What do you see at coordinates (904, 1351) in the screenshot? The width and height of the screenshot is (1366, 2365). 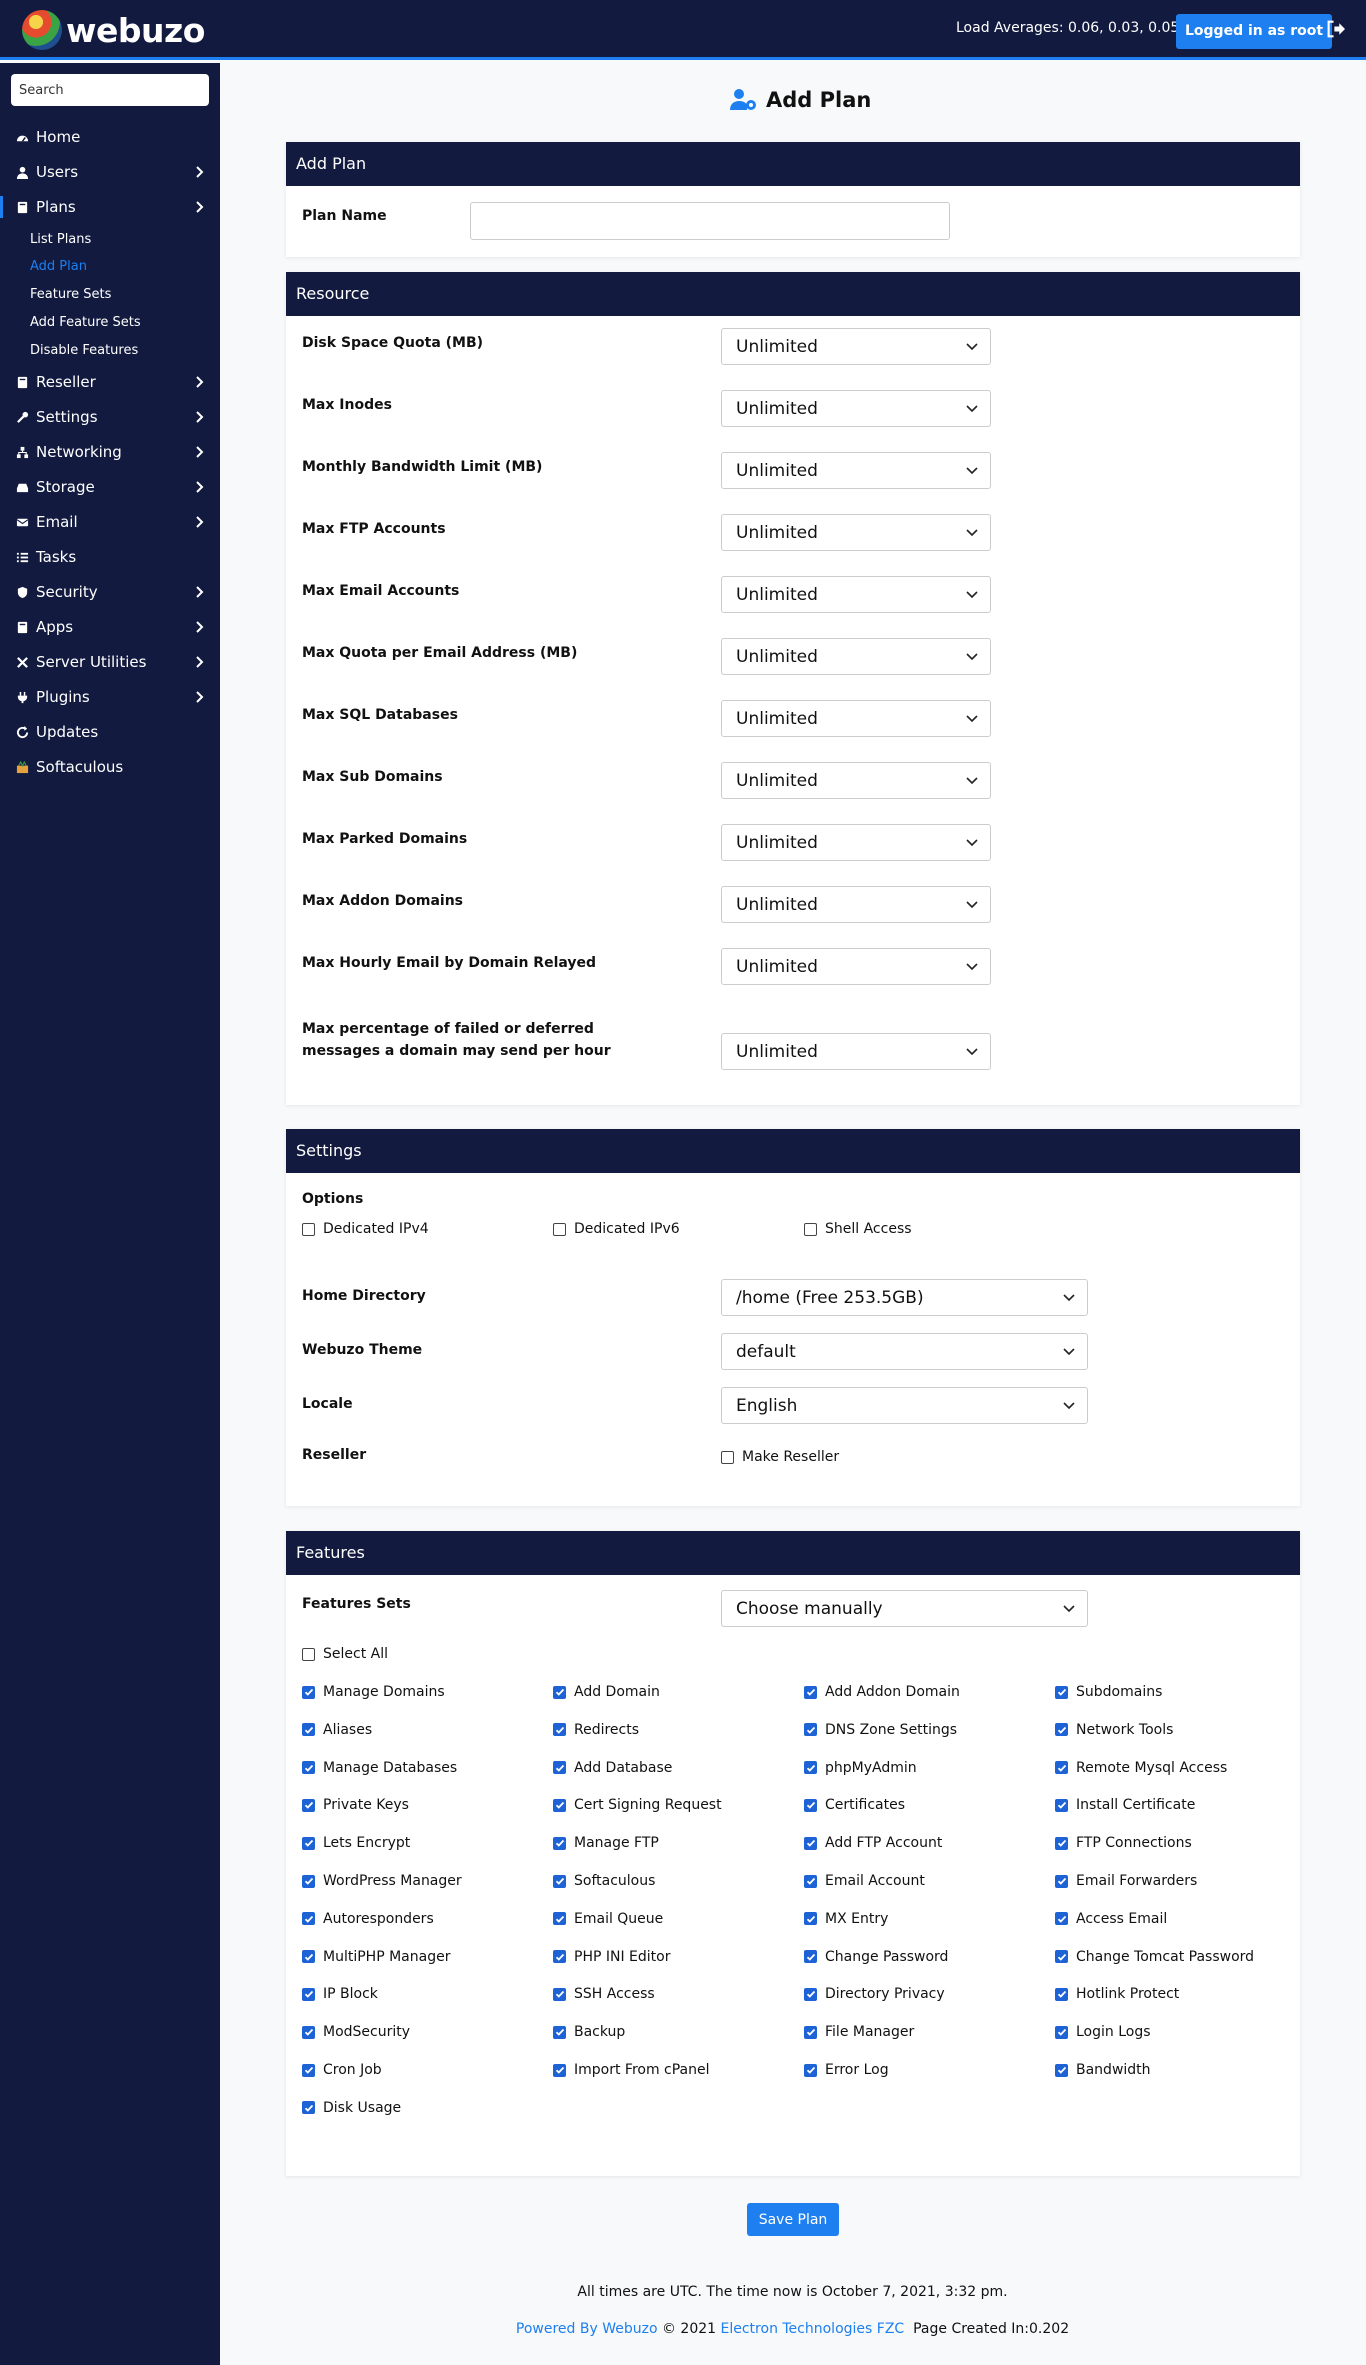 I see `webuzo-theme-select: default` at bounding box center [904, 1351].